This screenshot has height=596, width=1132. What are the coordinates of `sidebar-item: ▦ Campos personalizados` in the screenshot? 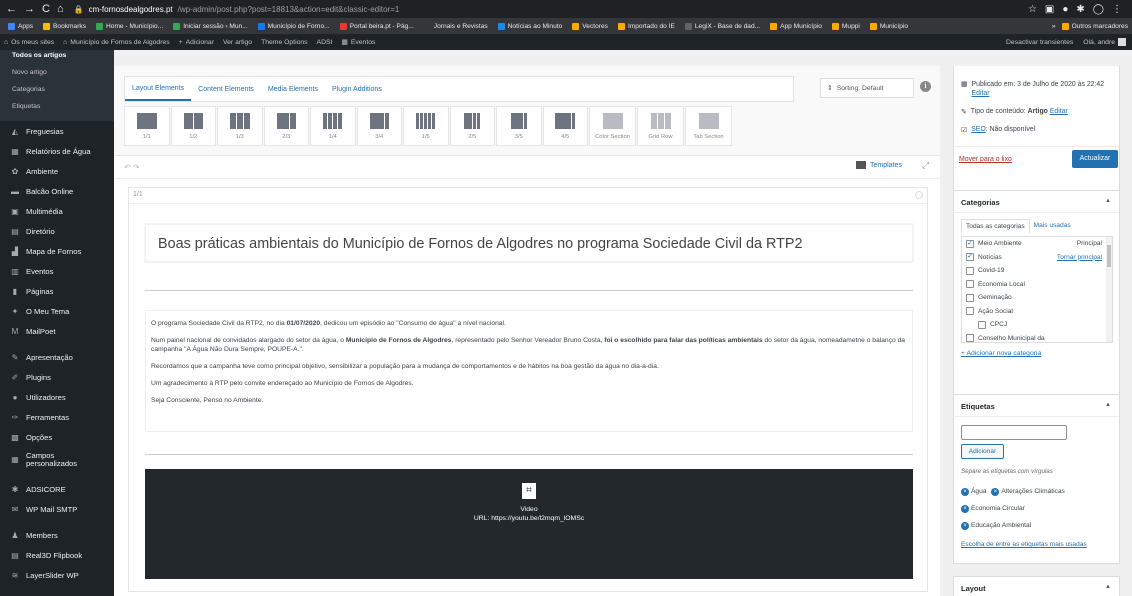 It's located at (57, 460).